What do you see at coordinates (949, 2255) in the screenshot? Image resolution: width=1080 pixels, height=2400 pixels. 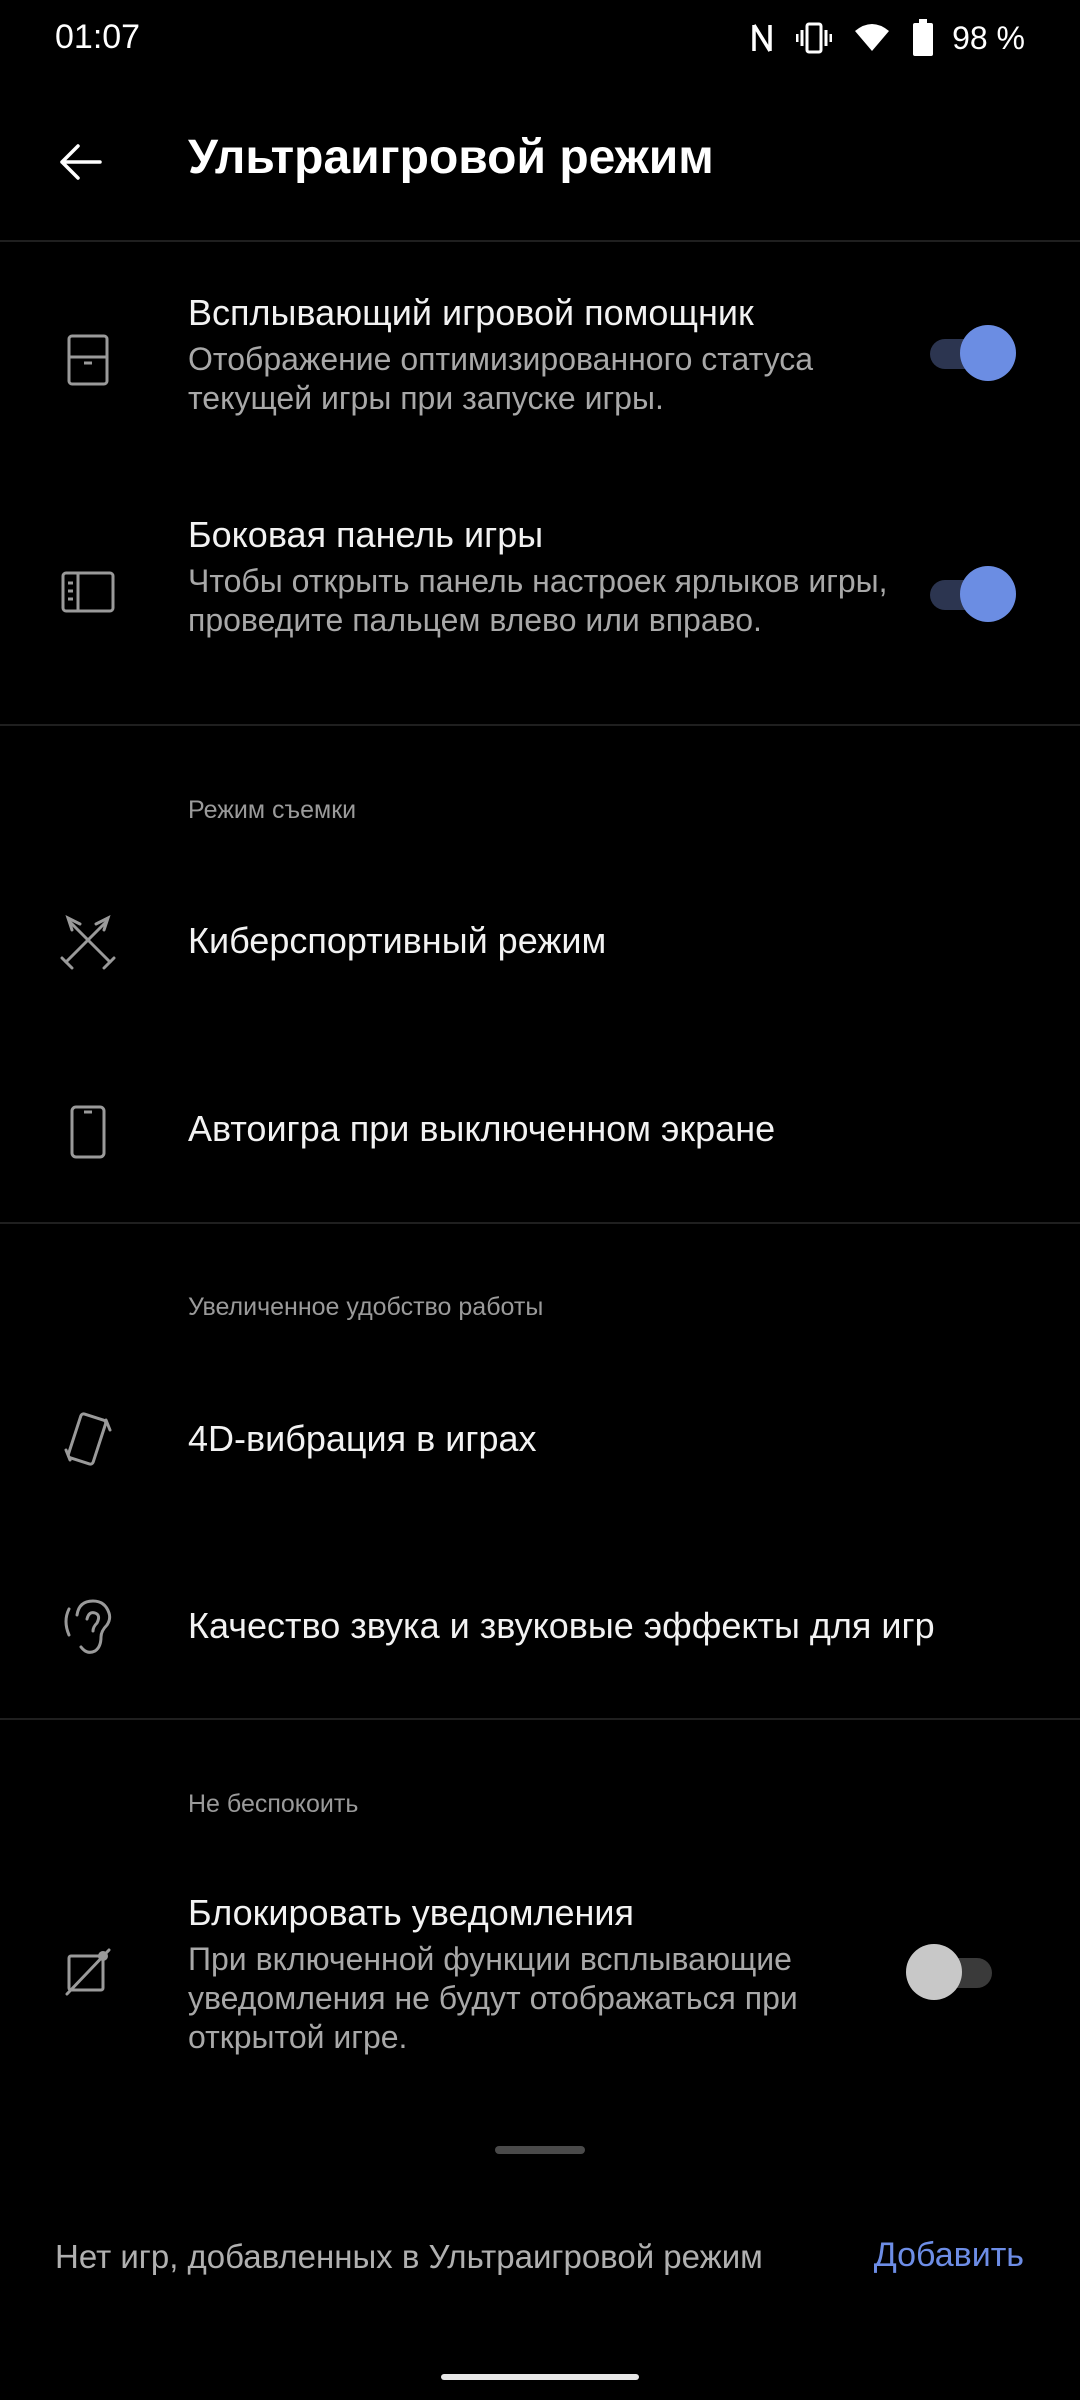 I see `add-game-button: Добавить` at bounding box center [949, 2255].